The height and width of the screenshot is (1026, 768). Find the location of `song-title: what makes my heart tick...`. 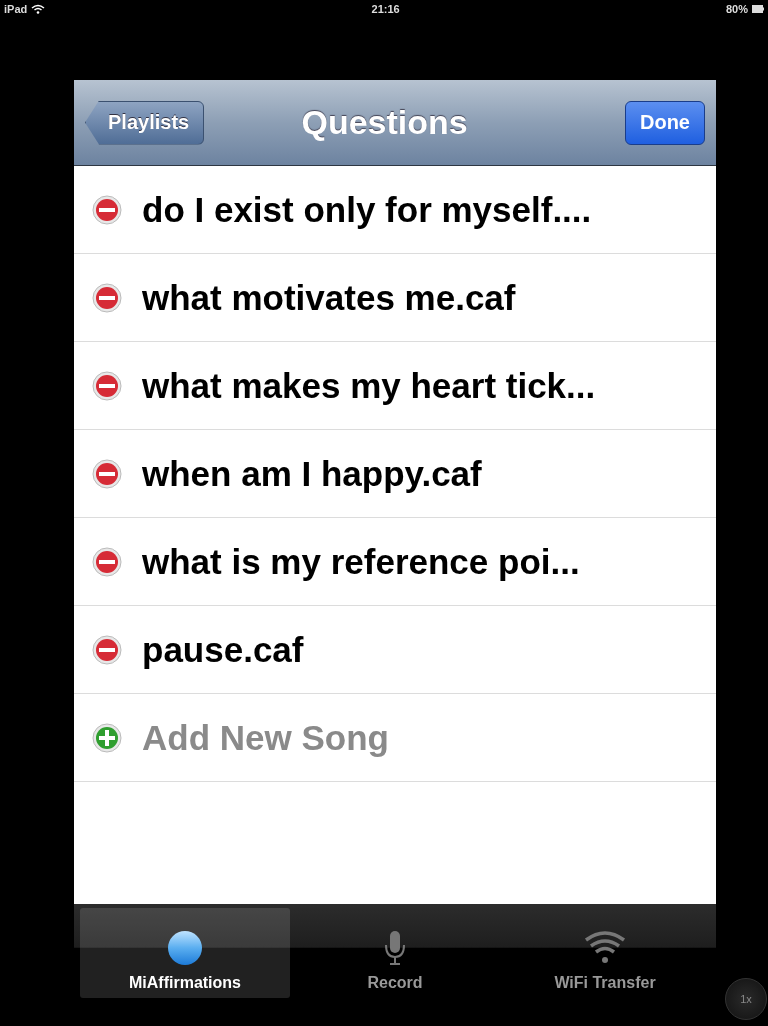

song-title: what makes my heart tick... is located at coordinates (369, 385).